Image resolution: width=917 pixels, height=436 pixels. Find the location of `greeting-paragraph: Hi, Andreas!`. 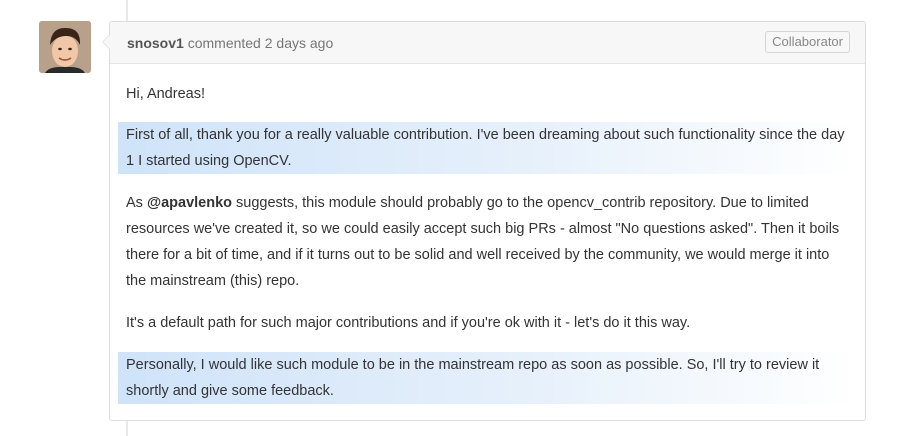

greeting-paragraph: Hi, Andreas! is located at coordinates (165, 94).